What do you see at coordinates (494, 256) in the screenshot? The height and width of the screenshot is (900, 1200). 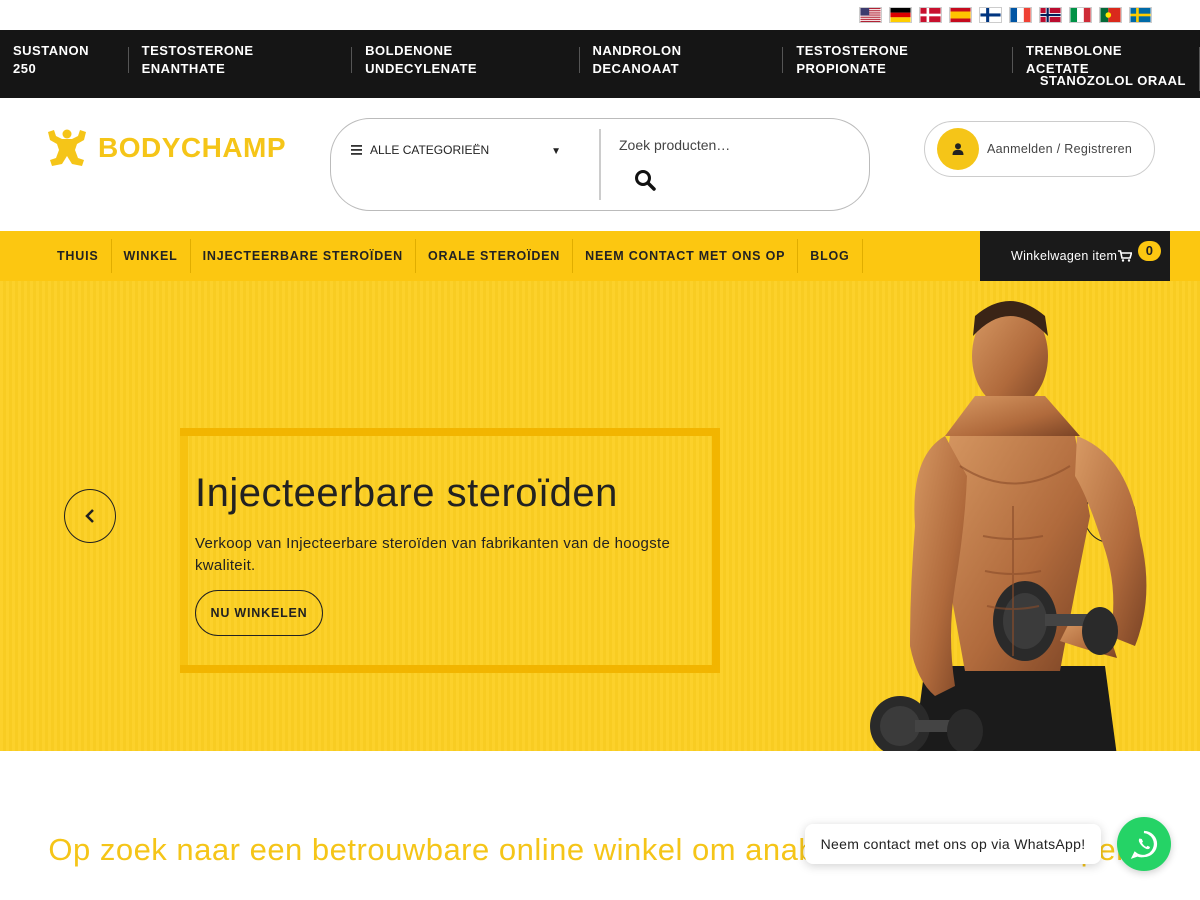 I see `nav-oral-steroids: ORALE STEROÏDEN` at bounding box center [494, 256].